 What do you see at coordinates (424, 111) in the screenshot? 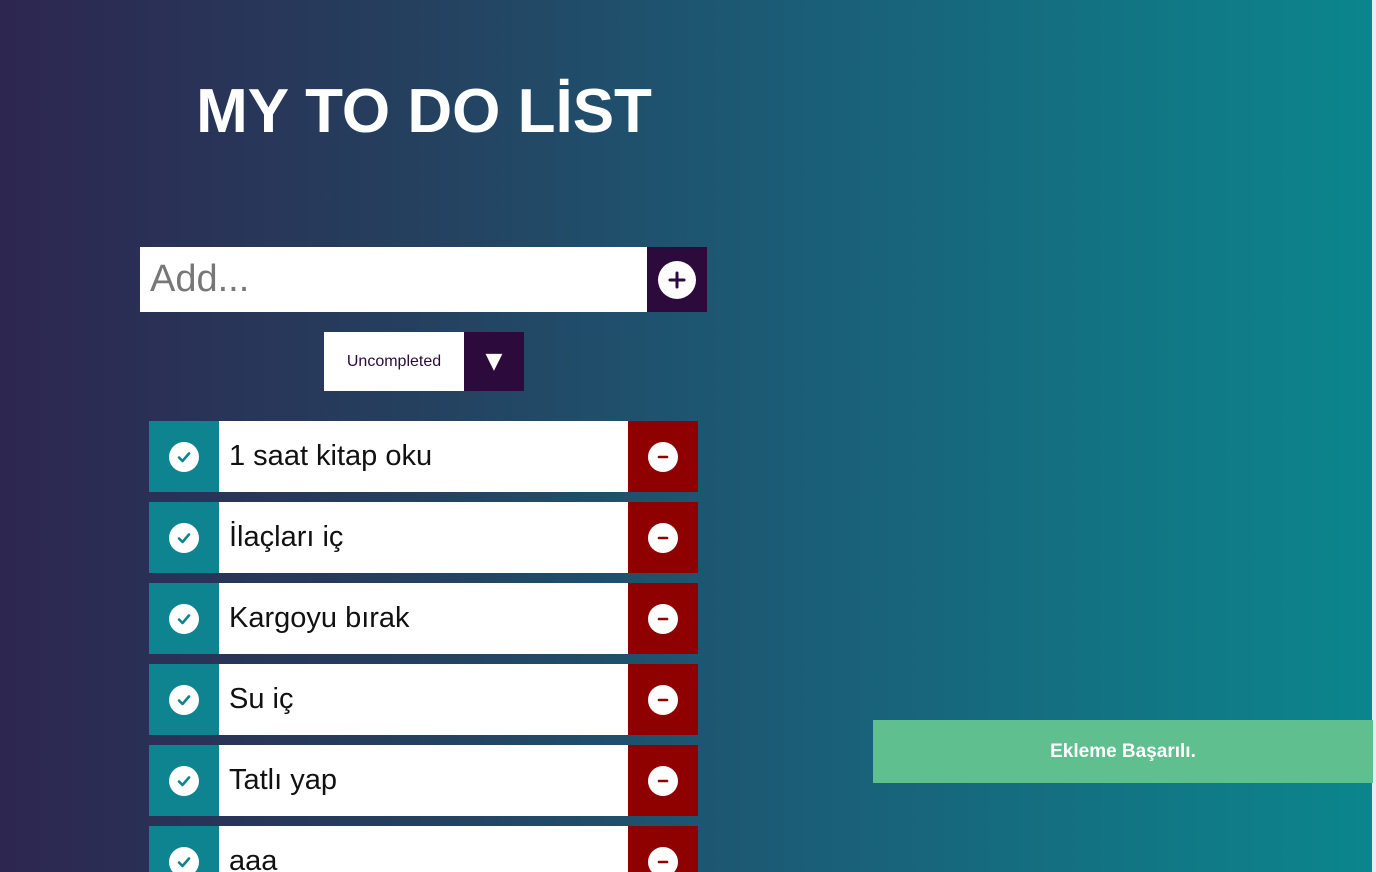
I see `page-title: MY TO DO LİST` at bounding box center [424, 111].